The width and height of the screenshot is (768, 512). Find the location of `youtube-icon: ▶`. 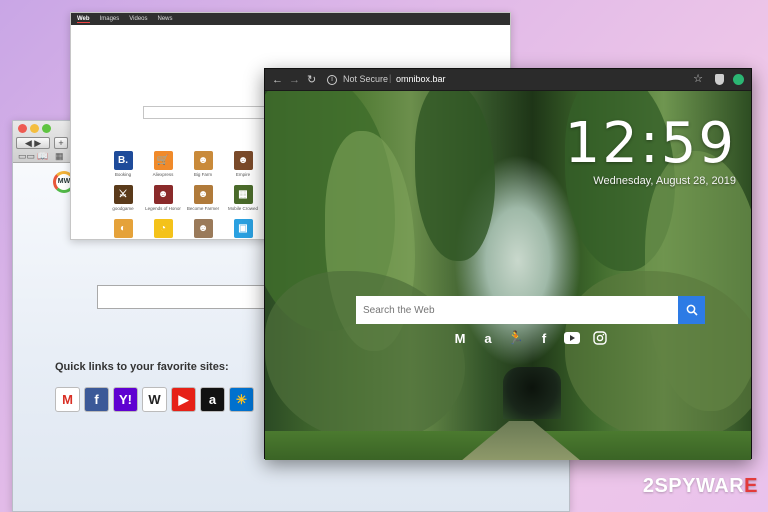

youtube-icon: ▶ is located at coordinates (183, 399).